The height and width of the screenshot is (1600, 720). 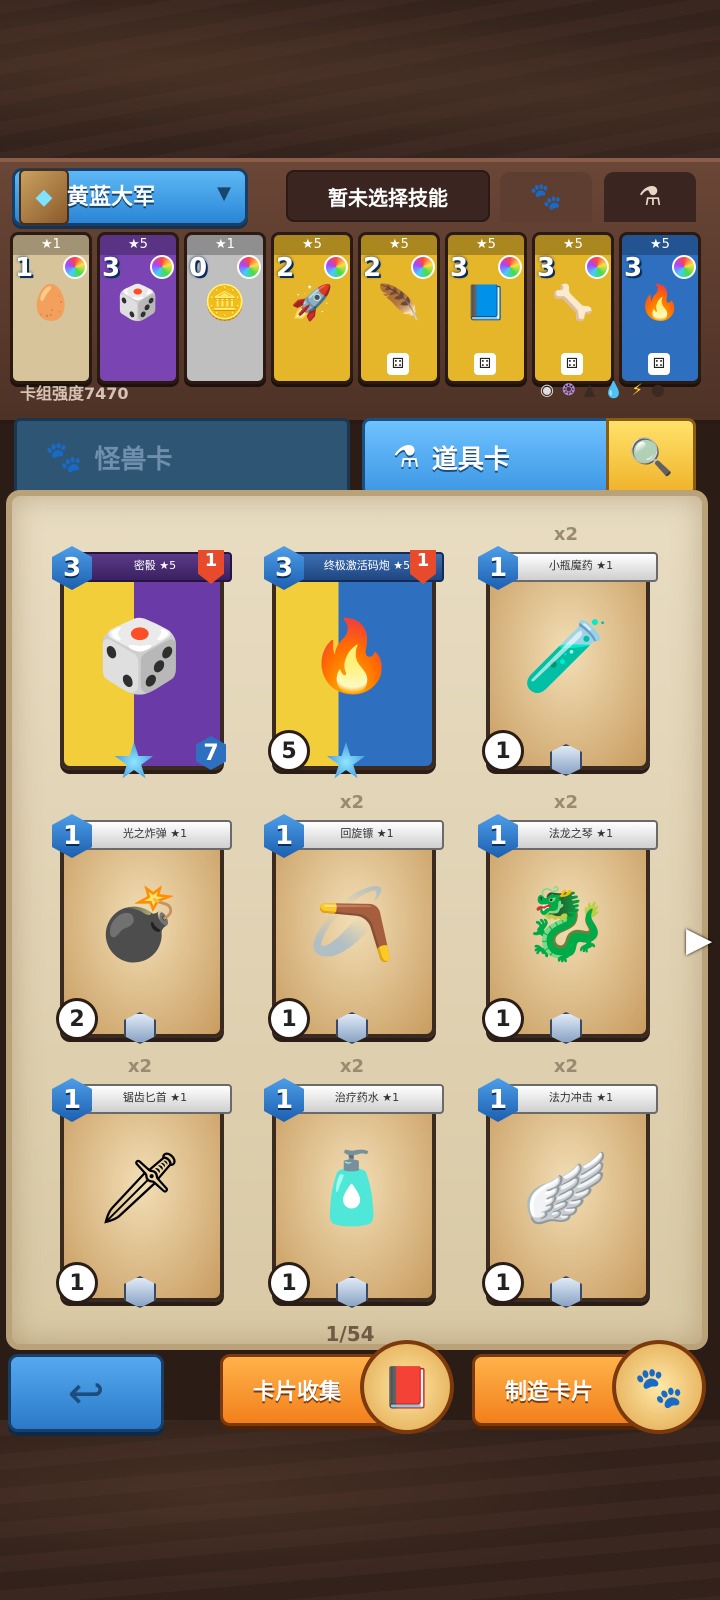 I want to click on arcane-element-icon: ❂, so click(x=568, y=389).